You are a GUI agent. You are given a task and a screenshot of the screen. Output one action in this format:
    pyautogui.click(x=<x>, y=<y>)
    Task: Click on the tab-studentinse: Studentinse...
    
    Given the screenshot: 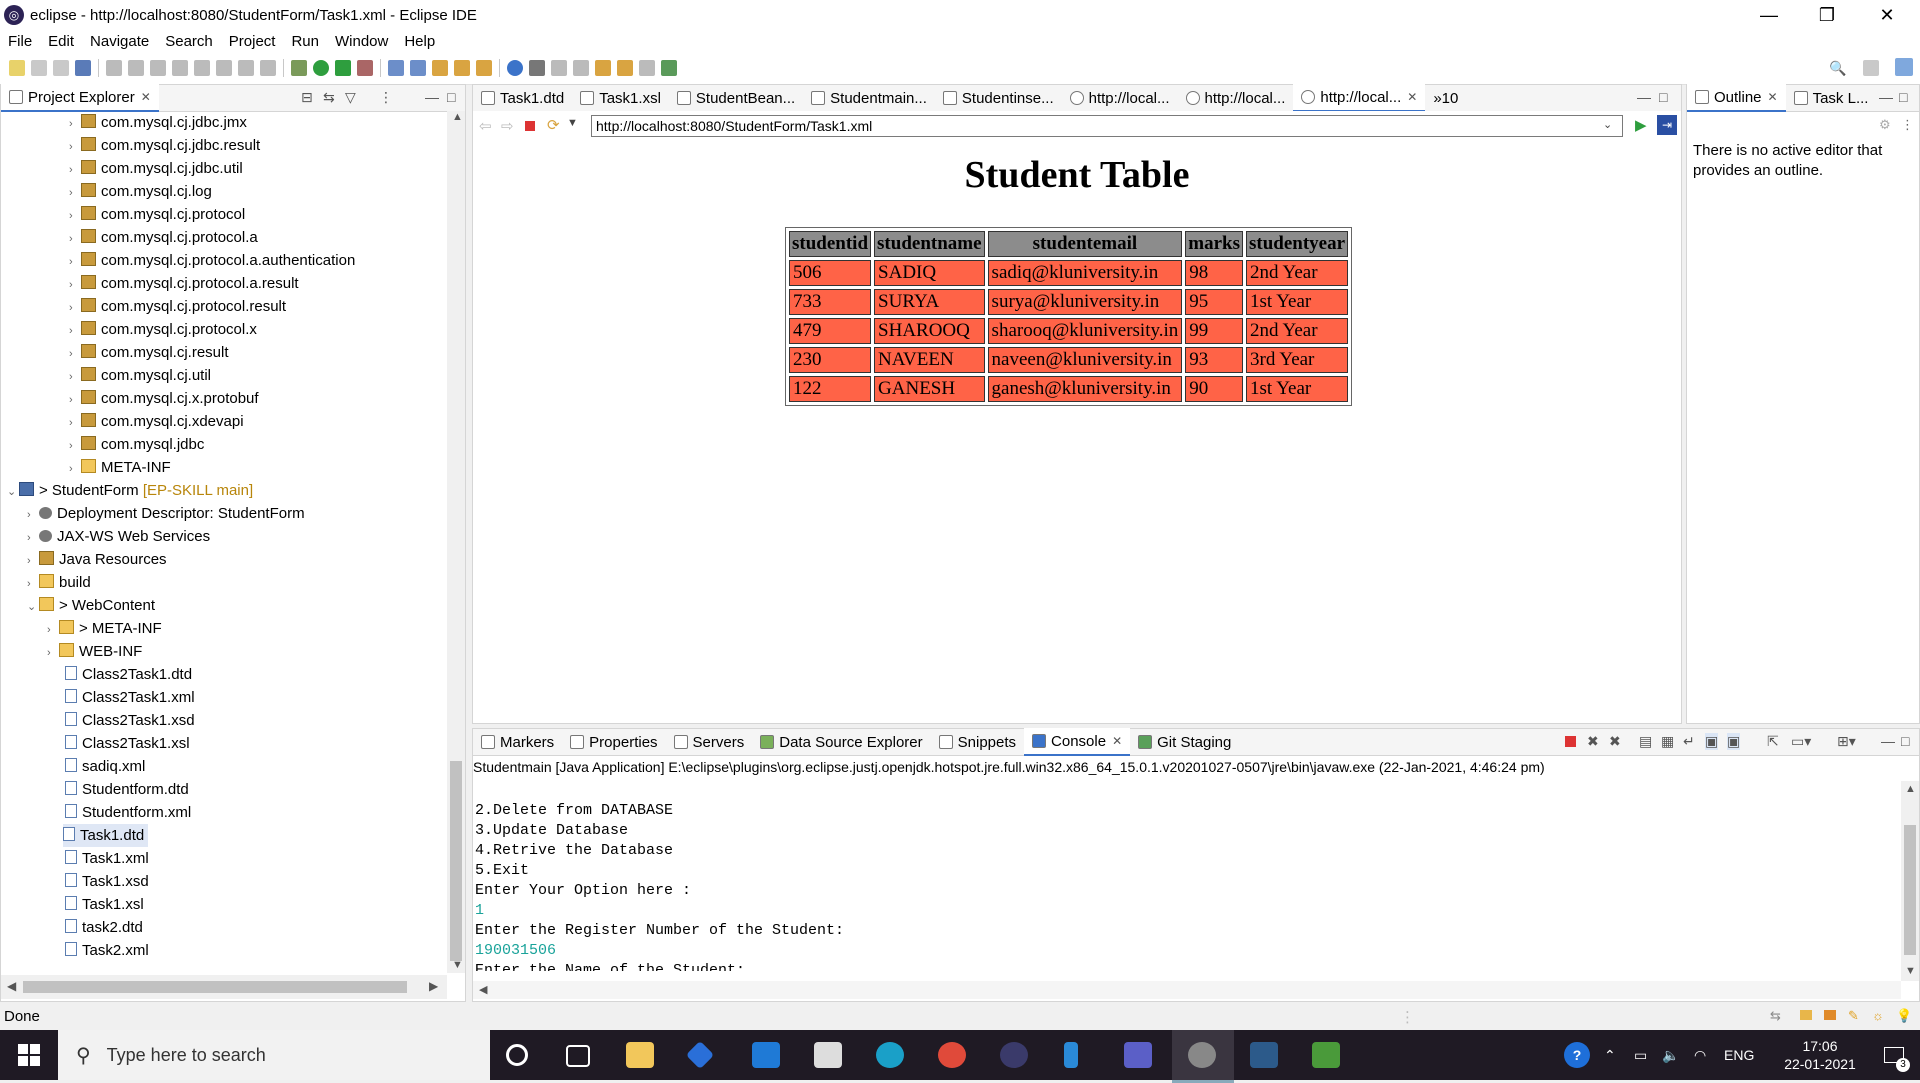 What is the action you would take?
    pyautogui.click(x=998, y=98)
    